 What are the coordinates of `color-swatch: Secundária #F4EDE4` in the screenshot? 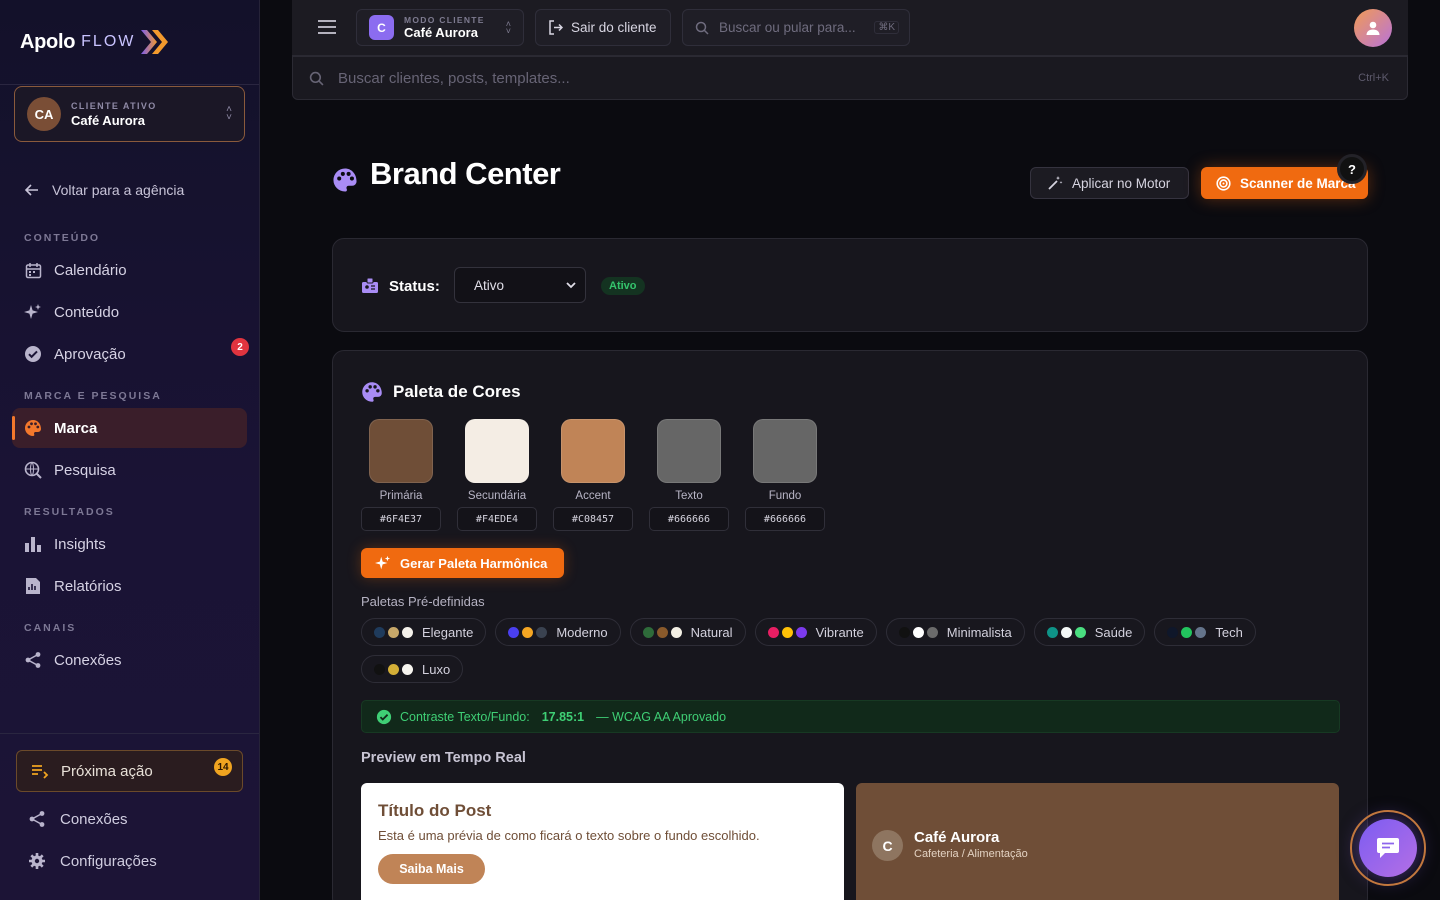 It's located at (497, 475).